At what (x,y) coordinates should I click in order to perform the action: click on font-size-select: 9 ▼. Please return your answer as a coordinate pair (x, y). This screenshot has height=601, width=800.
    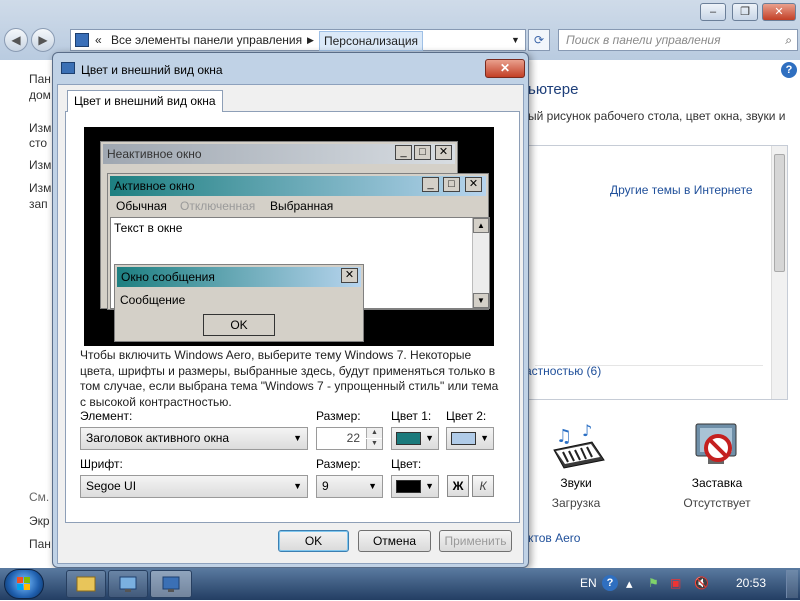
    Looking at the image, I should click on (349, 486).